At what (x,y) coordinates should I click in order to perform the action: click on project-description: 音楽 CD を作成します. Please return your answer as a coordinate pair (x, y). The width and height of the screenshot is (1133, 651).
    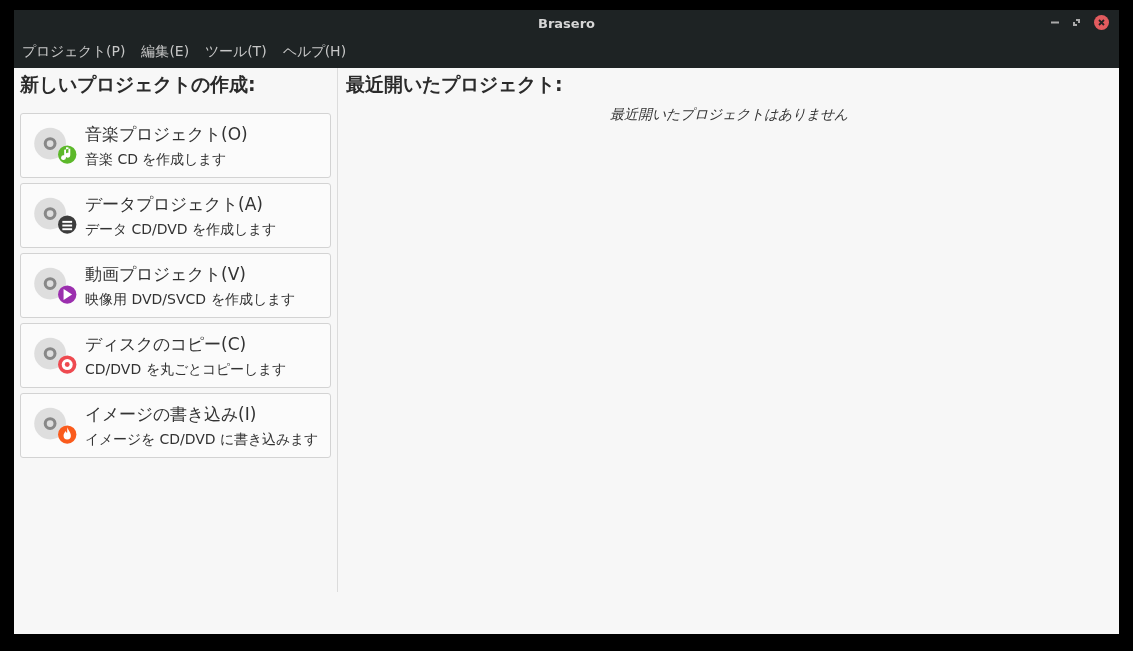
    Looking at the image, I should click on (156, 159).